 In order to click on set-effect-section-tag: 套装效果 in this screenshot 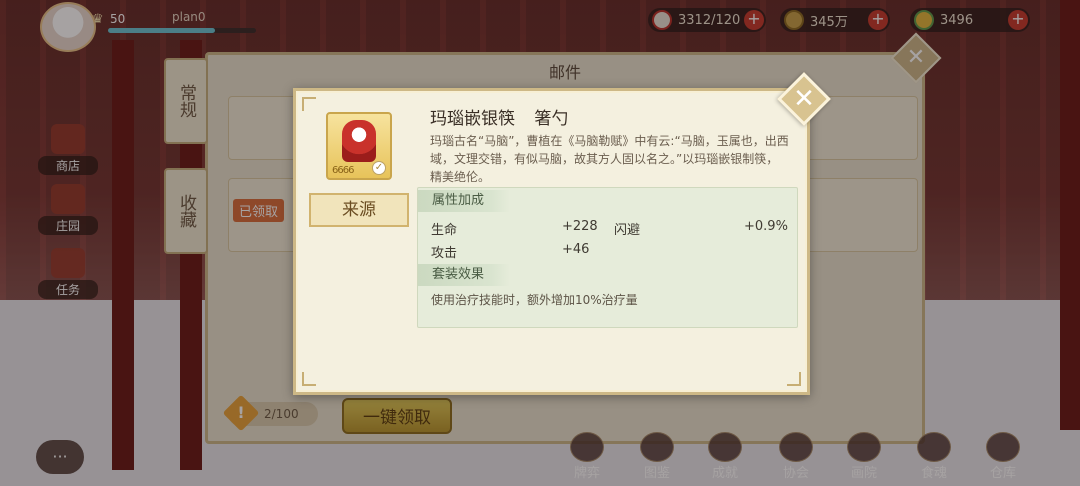, I will do `click(464, 275)`.